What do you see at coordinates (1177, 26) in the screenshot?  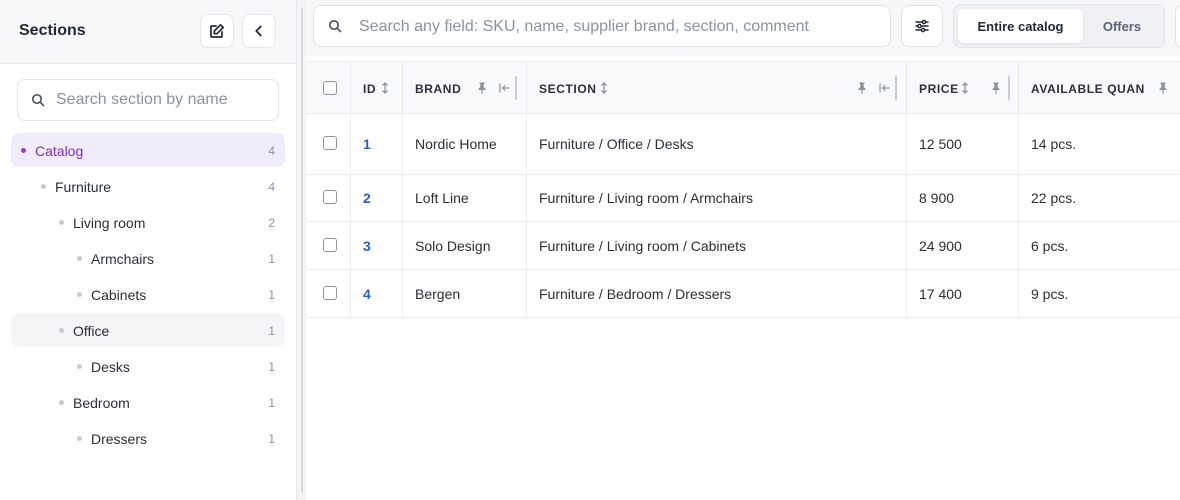 I see `more-button` at bounding box center [1177, 26].